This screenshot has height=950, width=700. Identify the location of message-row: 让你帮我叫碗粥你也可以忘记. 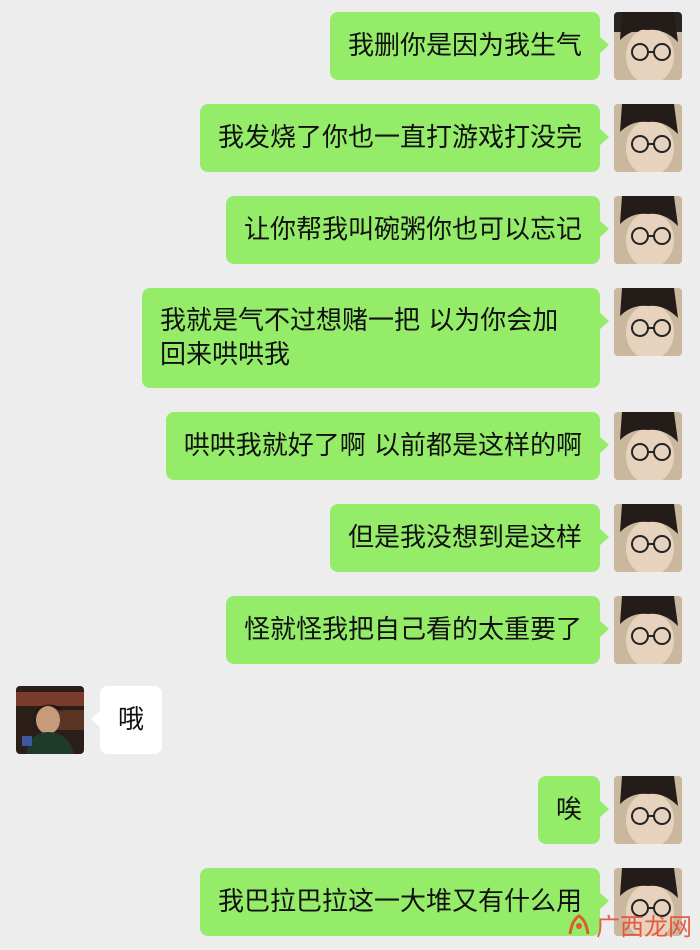
(350, 230).